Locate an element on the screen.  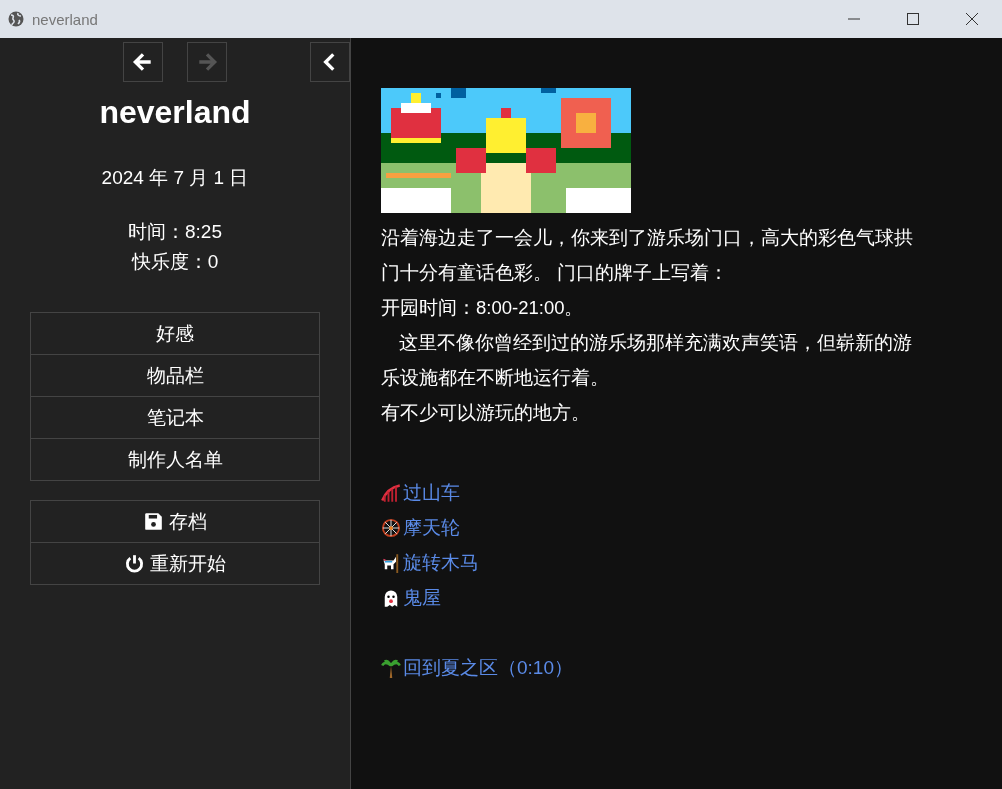
stat-text: 快乐度：0 is located at coordinates (175, 262).